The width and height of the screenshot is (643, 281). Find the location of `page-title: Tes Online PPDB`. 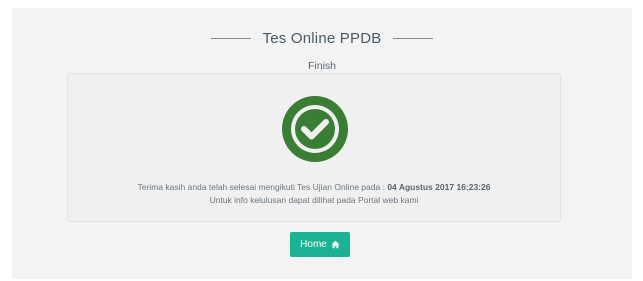

page-title: Tes Online PPDB is located at coordinates (322, 38).